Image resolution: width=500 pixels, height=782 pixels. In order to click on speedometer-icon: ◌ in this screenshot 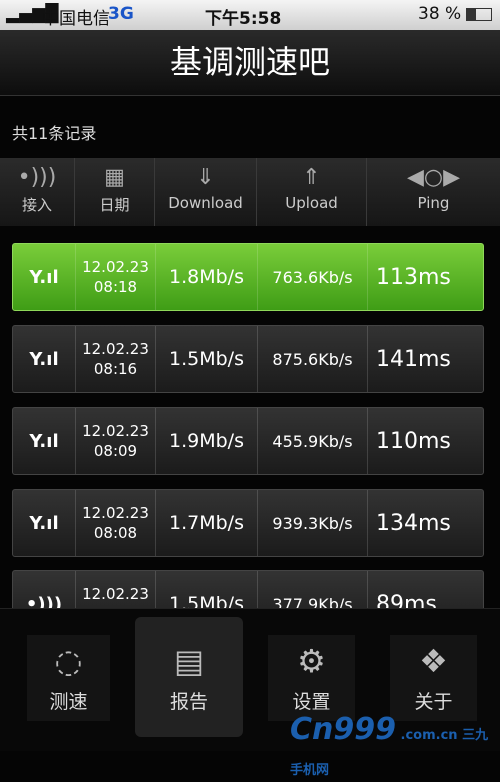, I will do `click(68, 661)`.